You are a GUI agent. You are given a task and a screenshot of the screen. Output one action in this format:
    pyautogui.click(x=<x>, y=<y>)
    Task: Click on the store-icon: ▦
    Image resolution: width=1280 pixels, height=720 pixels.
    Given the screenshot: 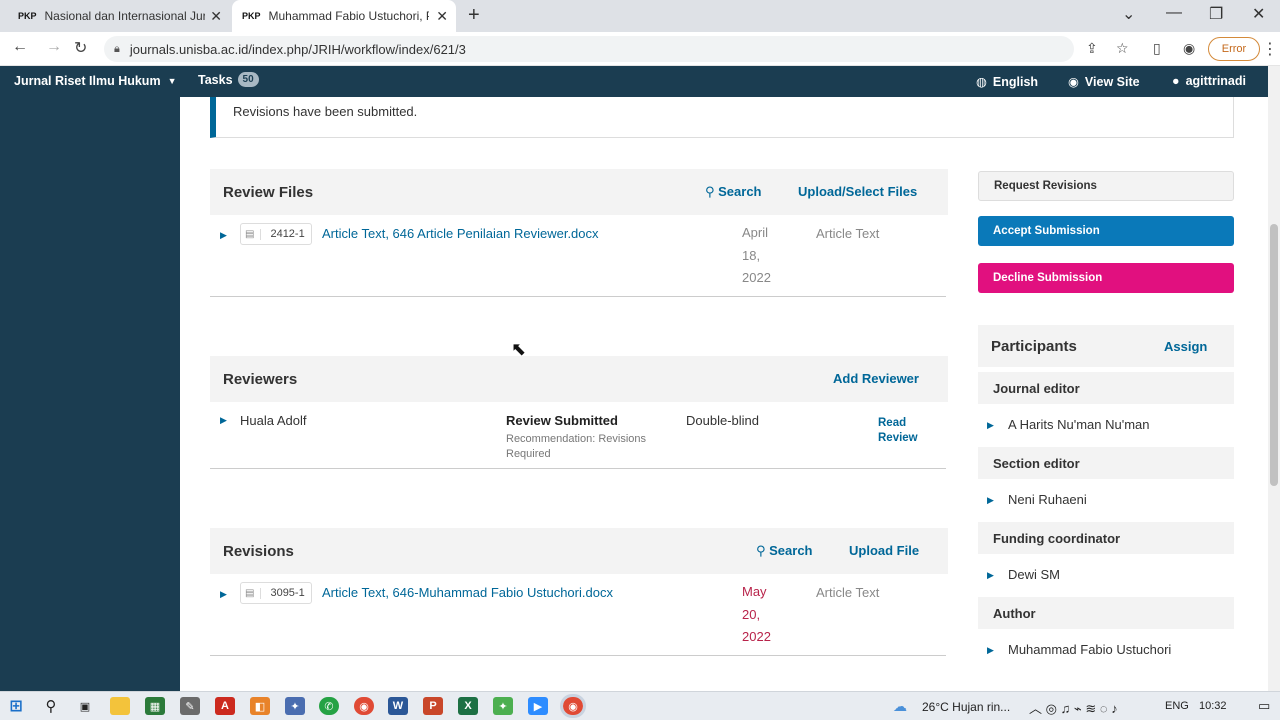 What is the action you would take?
    pyautogui.click(x=155, y=706)
    